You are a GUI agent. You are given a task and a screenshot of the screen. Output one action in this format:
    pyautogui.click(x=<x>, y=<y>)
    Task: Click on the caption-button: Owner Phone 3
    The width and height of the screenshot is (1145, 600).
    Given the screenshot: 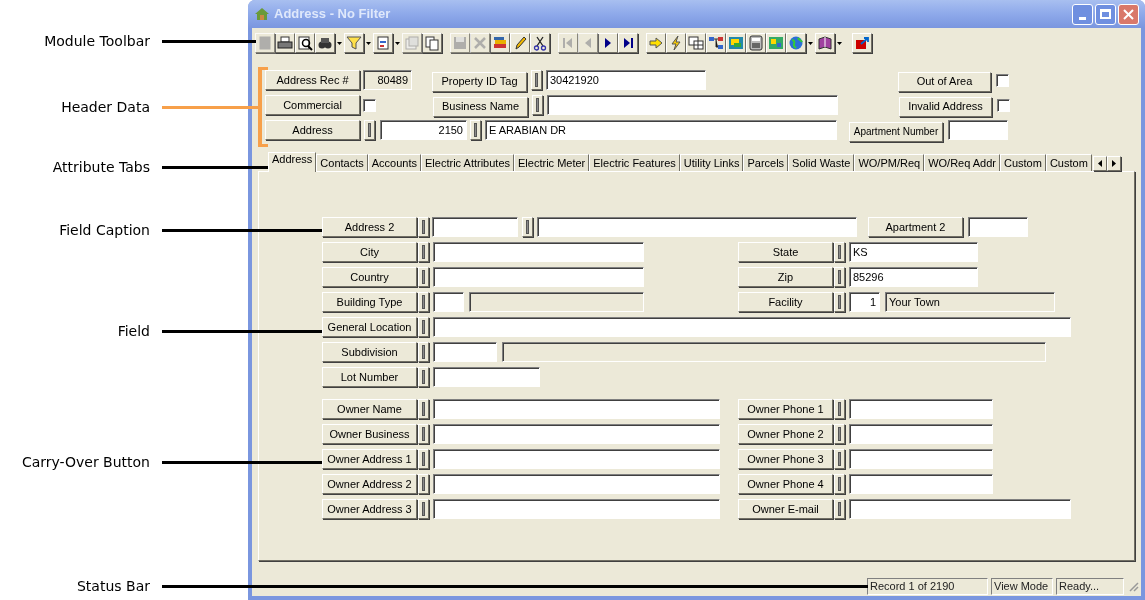 What is the action you would take?
    pyautogui.click(x=785, y=459)
    